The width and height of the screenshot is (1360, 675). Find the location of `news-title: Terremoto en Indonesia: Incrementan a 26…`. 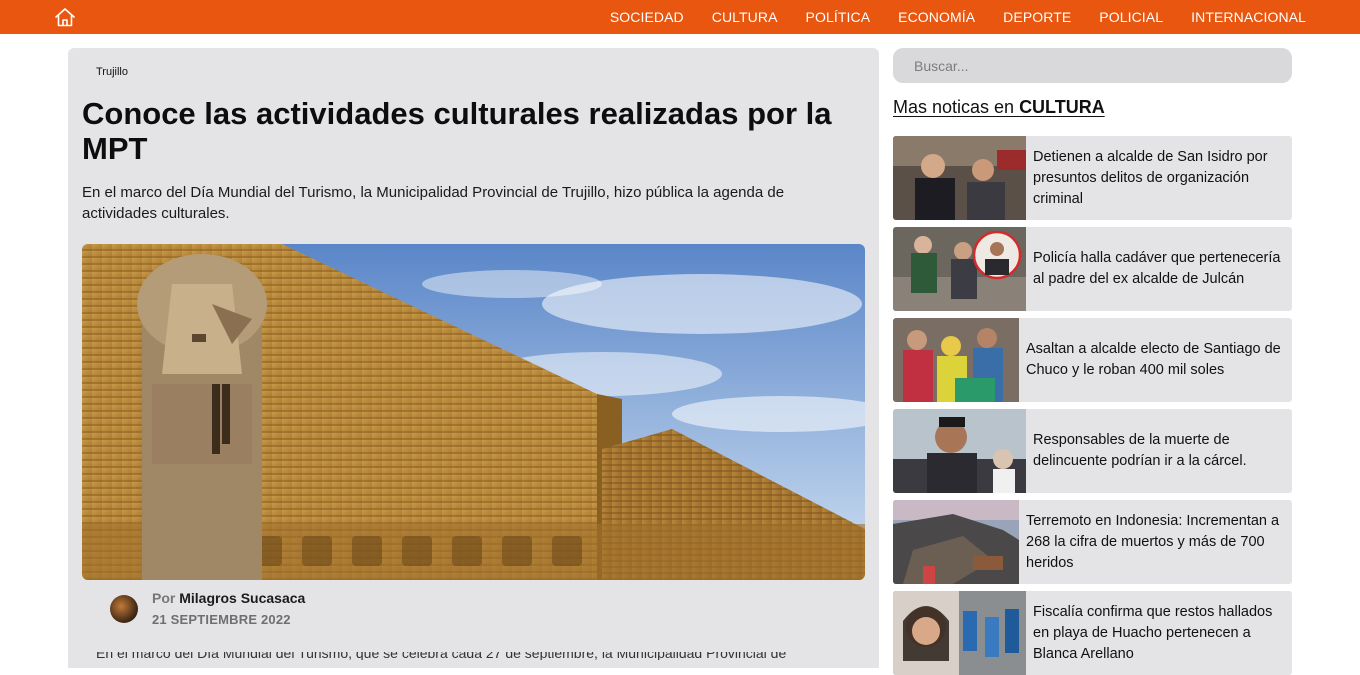

news-title: Terremoto en Indonesia: Incrementan a 26… is located at coordinates (1159, 542).